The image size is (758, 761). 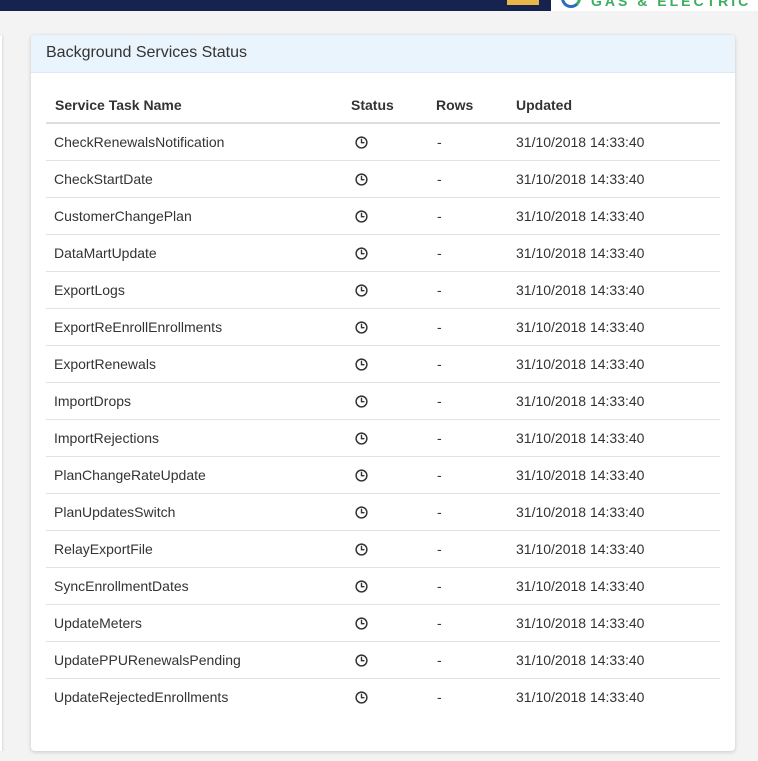 What do you see at coordinates (198, 549) in the screenshot?
I see `service-task-name: RelayExportFile` at bounding box center [198, 549].